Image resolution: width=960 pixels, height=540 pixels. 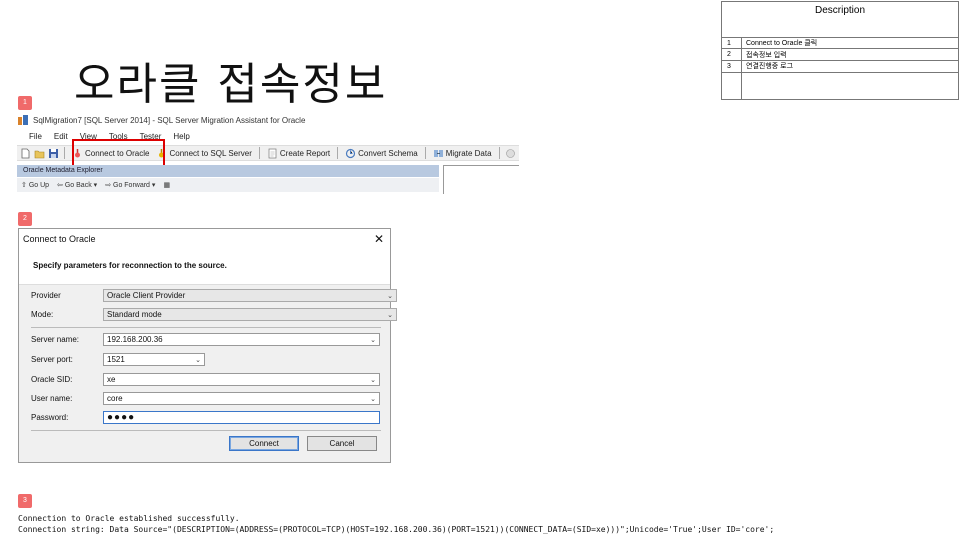 What do you see at coordinates (850, 54) in the screenshot?
I see `description-row-text: 접속정보 입력` at bounding box center [850, 54].